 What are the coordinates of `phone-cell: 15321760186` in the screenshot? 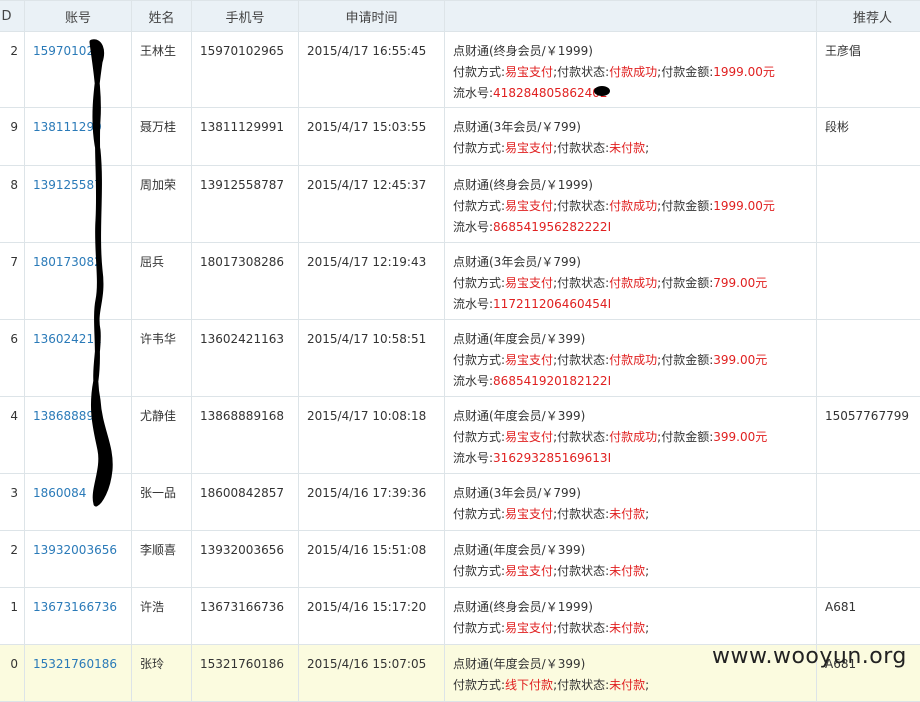 It's located at (245, 673).